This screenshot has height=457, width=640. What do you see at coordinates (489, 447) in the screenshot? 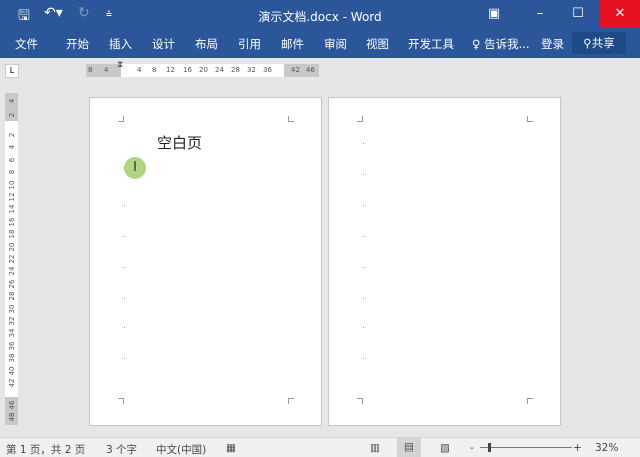
I see `zoom-slider-thumb` at bounding box center [489, 447].